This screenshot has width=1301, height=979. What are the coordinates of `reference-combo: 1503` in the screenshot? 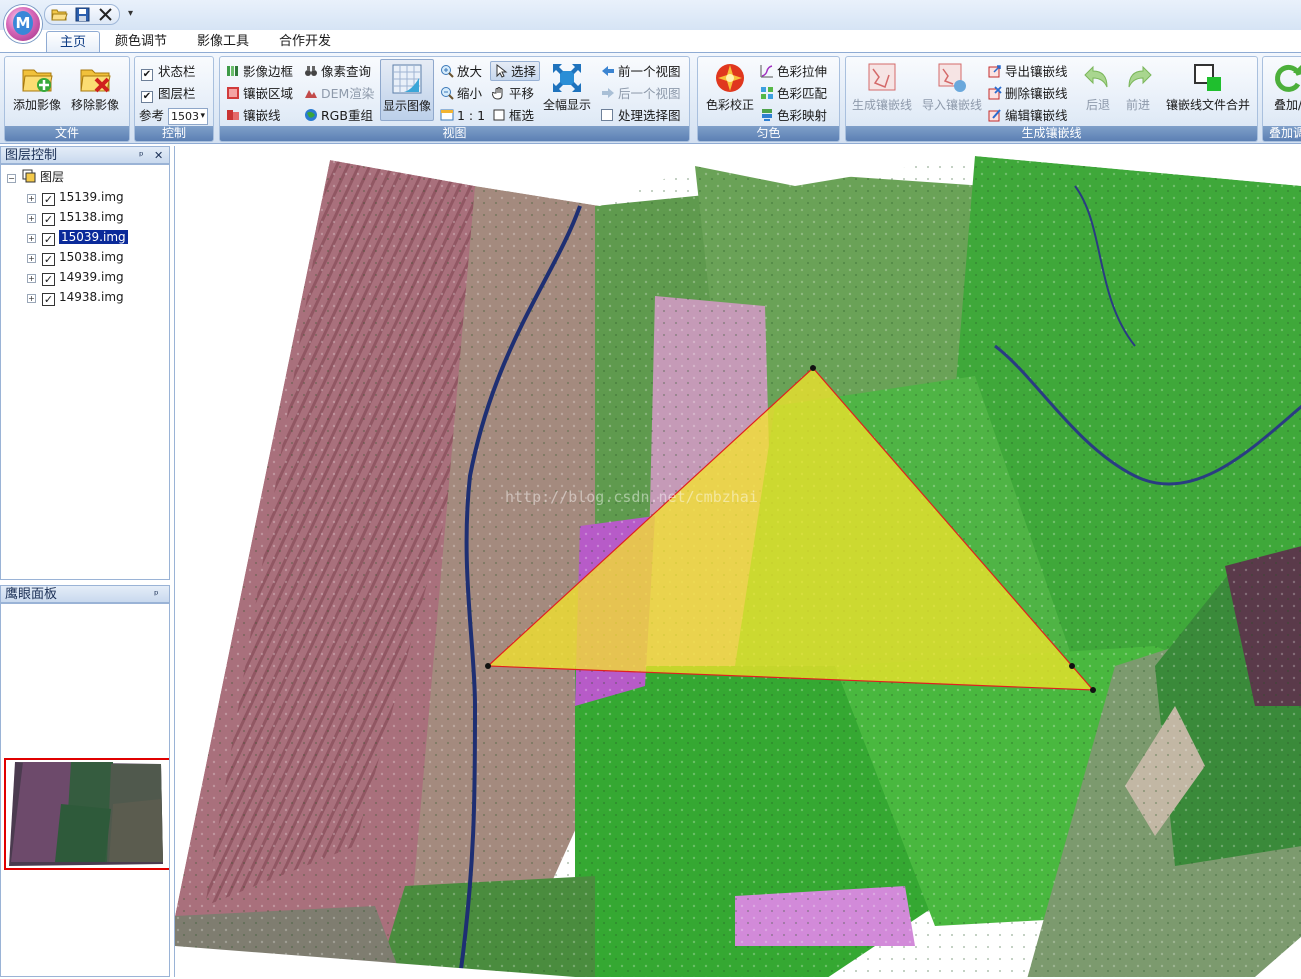 It's located at (188, 116).